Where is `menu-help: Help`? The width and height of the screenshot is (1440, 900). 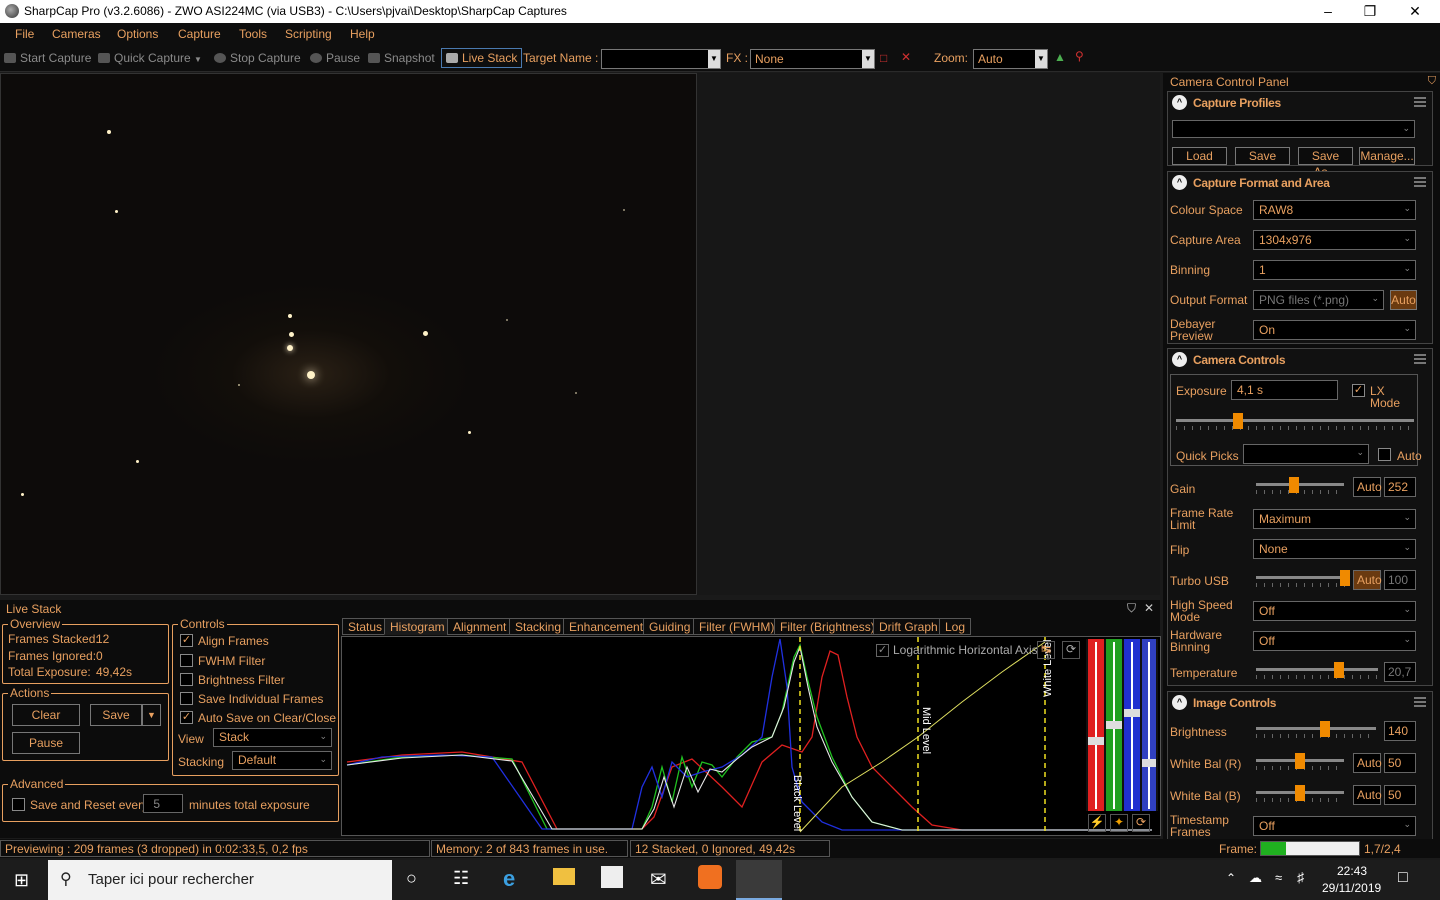 menu-help: Help is located at coordinates (362, 34).